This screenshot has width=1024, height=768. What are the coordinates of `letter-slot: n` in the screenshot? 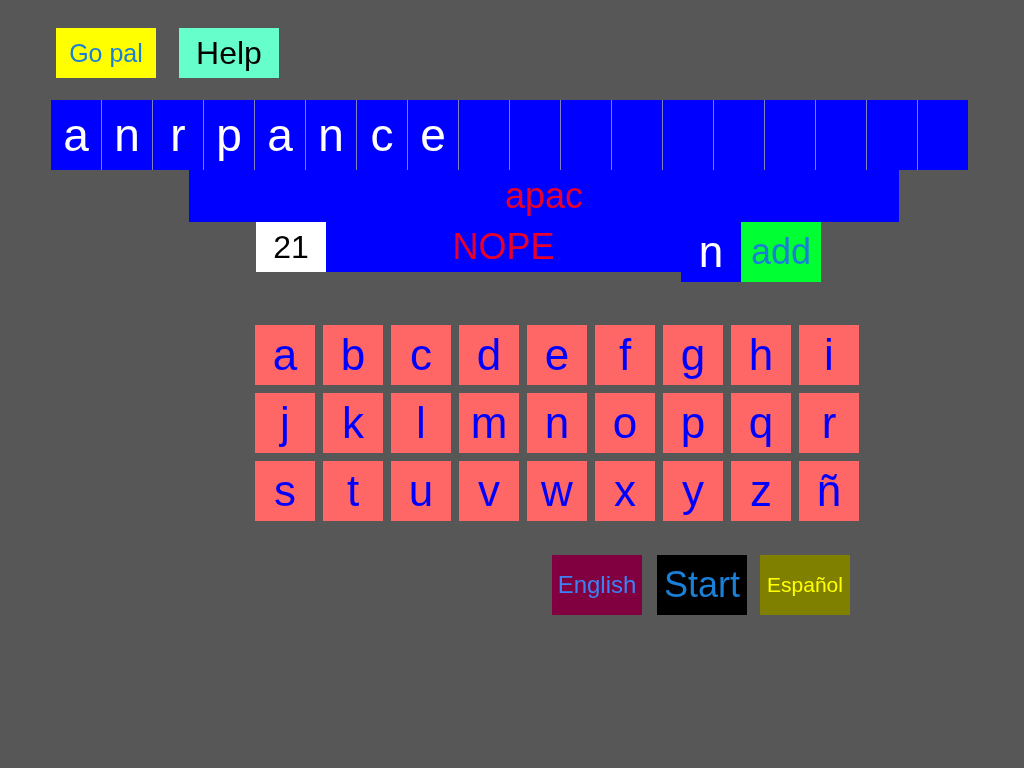 It's located at (126, 135).